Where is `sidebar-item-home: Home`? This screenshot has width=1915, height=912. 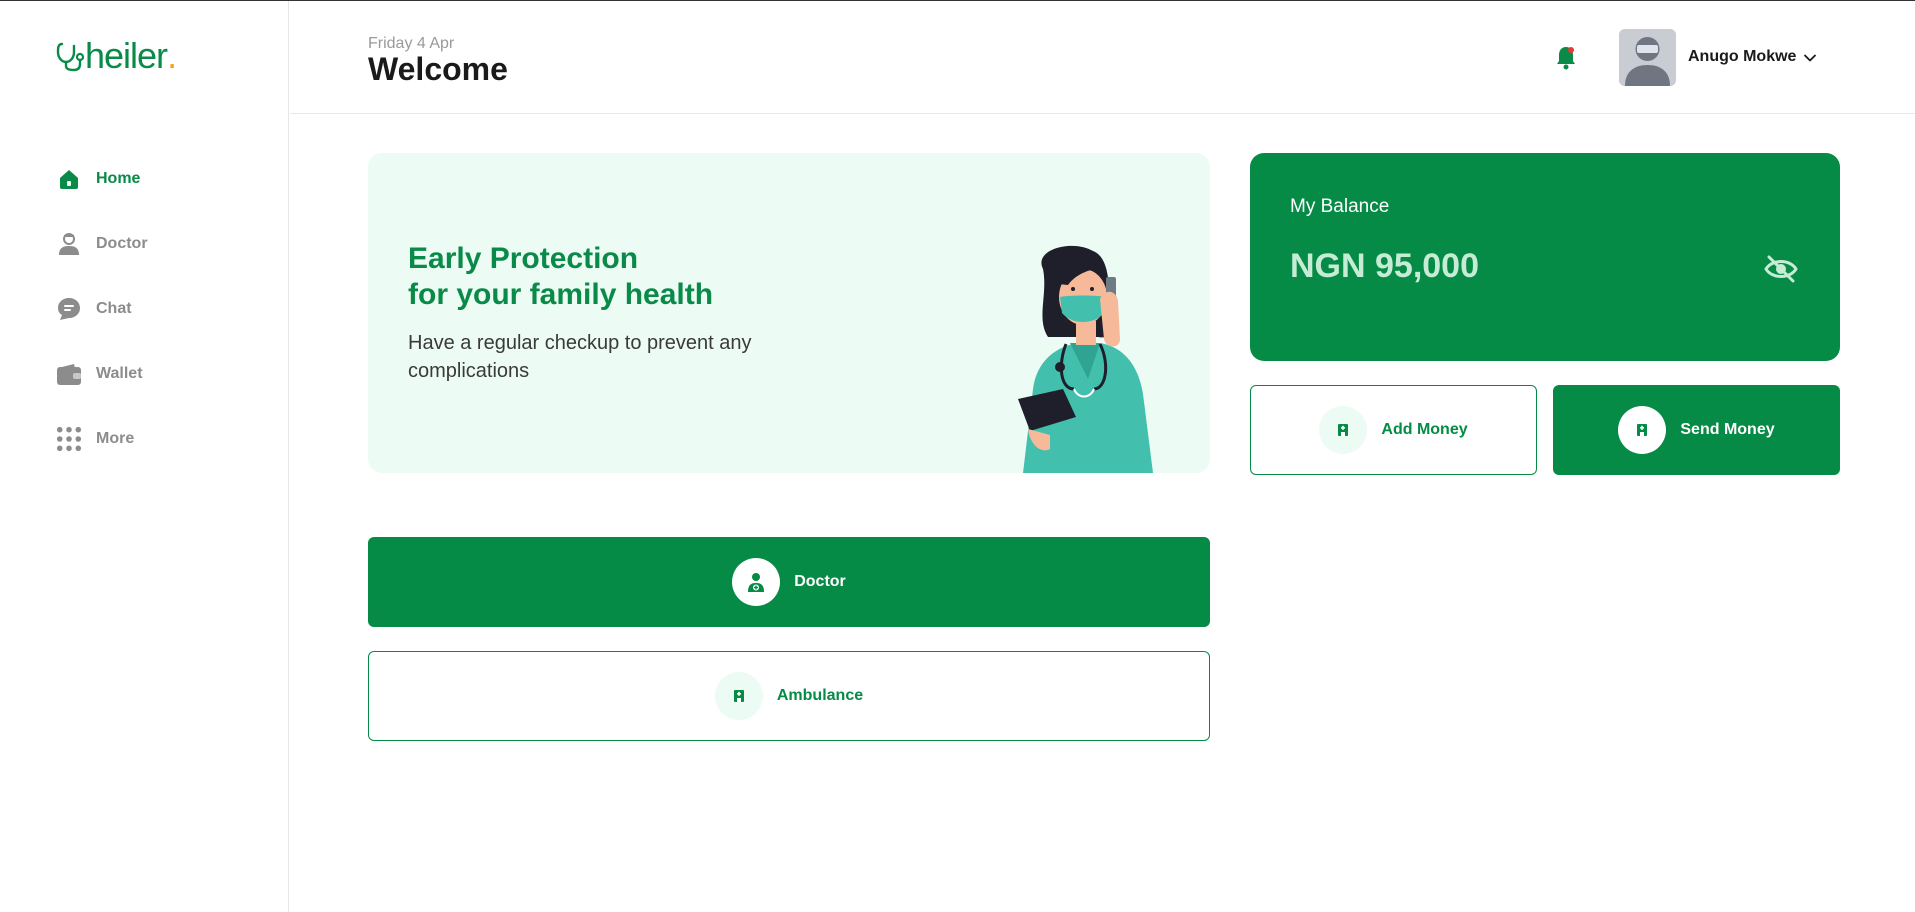
sidebar-item-home: Home is located at coordinates (102, 178).